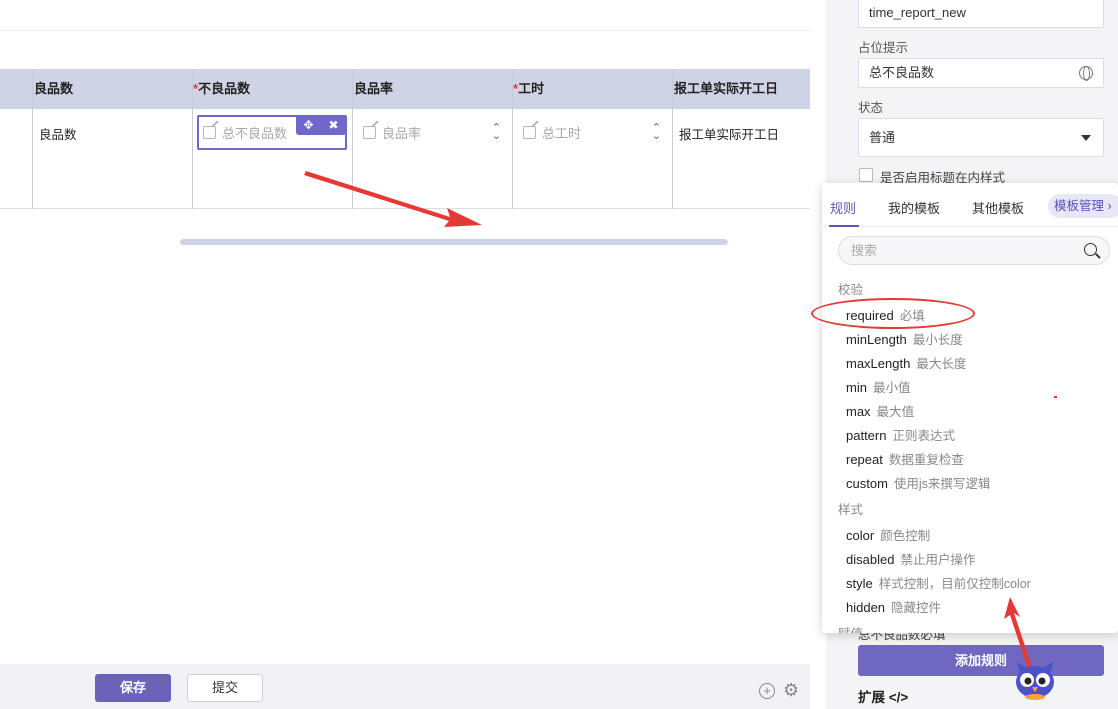  Describe the element at coordinates (454, 242) in the screenshot. I see `horizontal-scrollbar` at that location.